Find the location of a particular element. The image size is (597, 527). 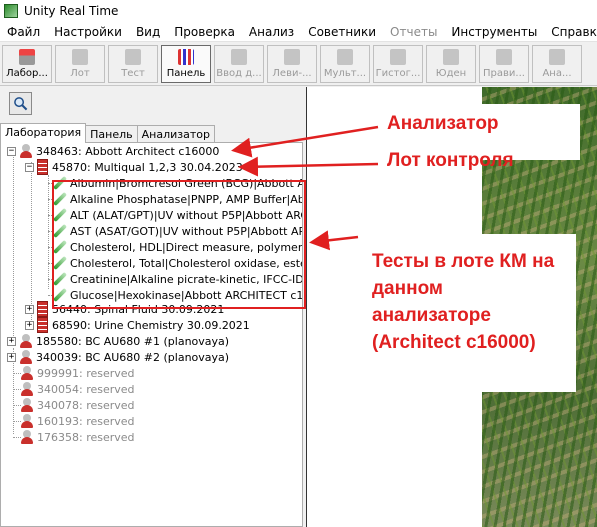

tab-laboratory: Лаборатория is located at coordinates (43, 133).